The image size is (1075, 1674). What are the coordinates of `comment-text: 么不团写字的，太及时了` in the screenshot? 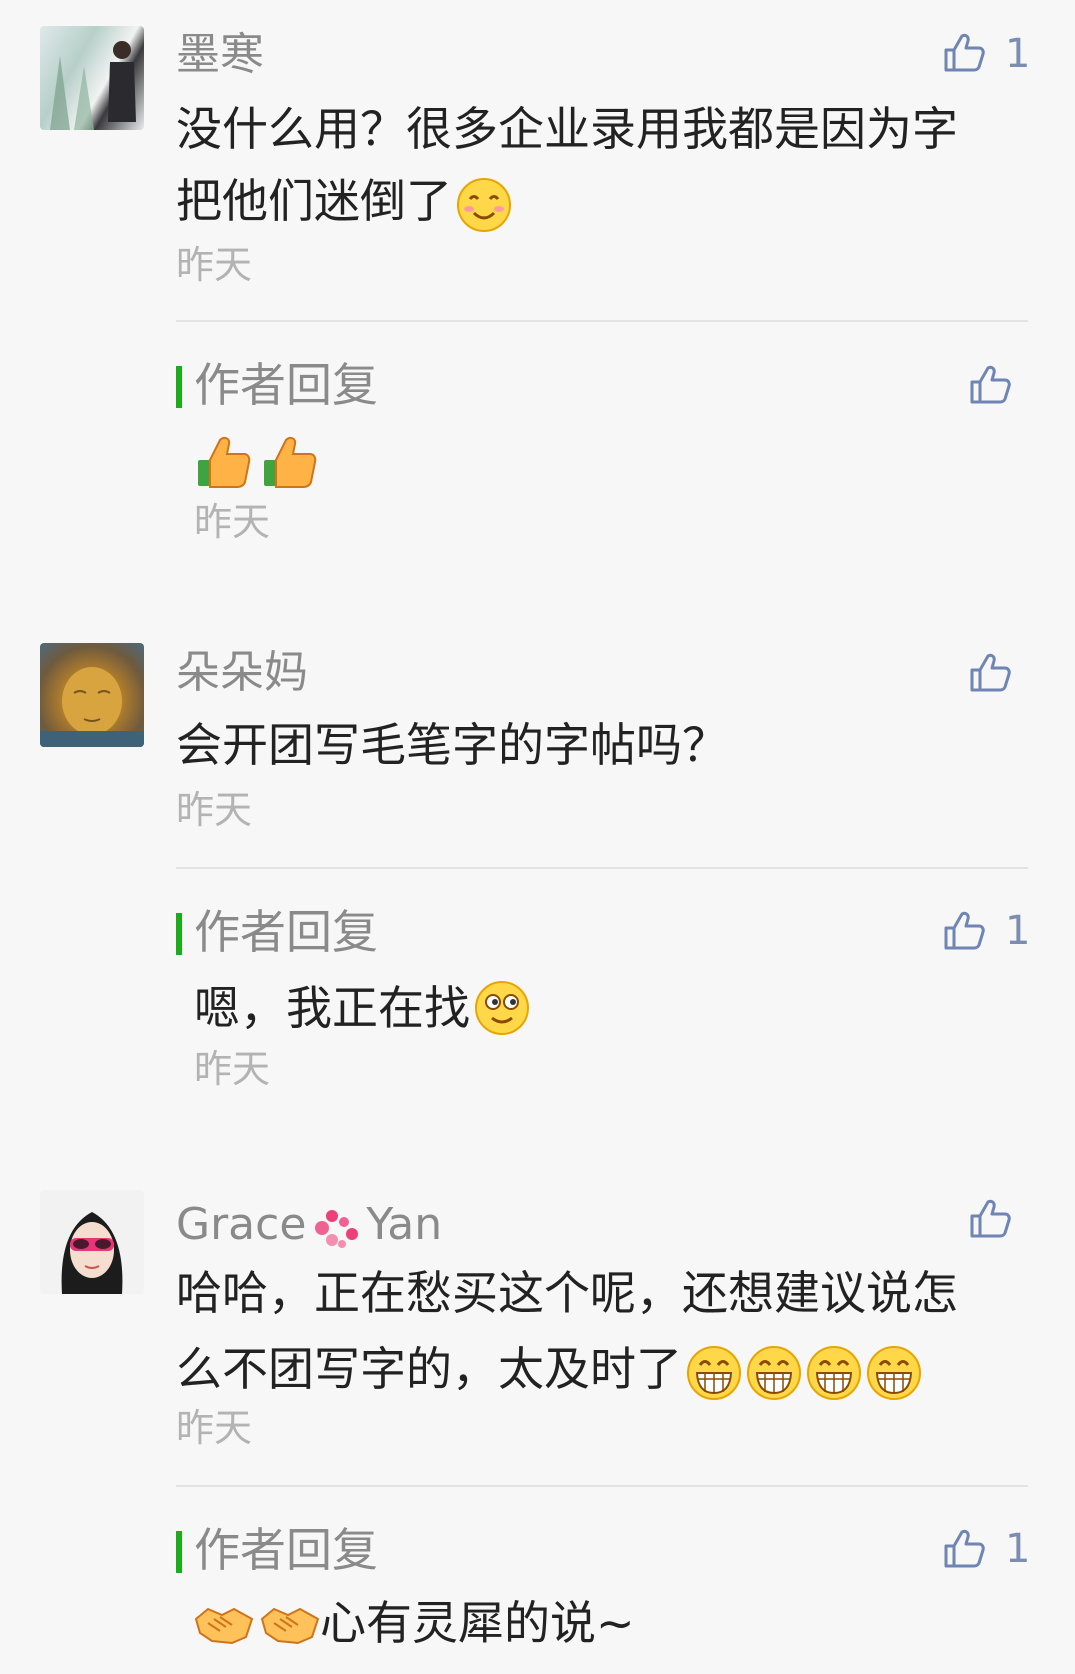 It's located at (549, 1369).